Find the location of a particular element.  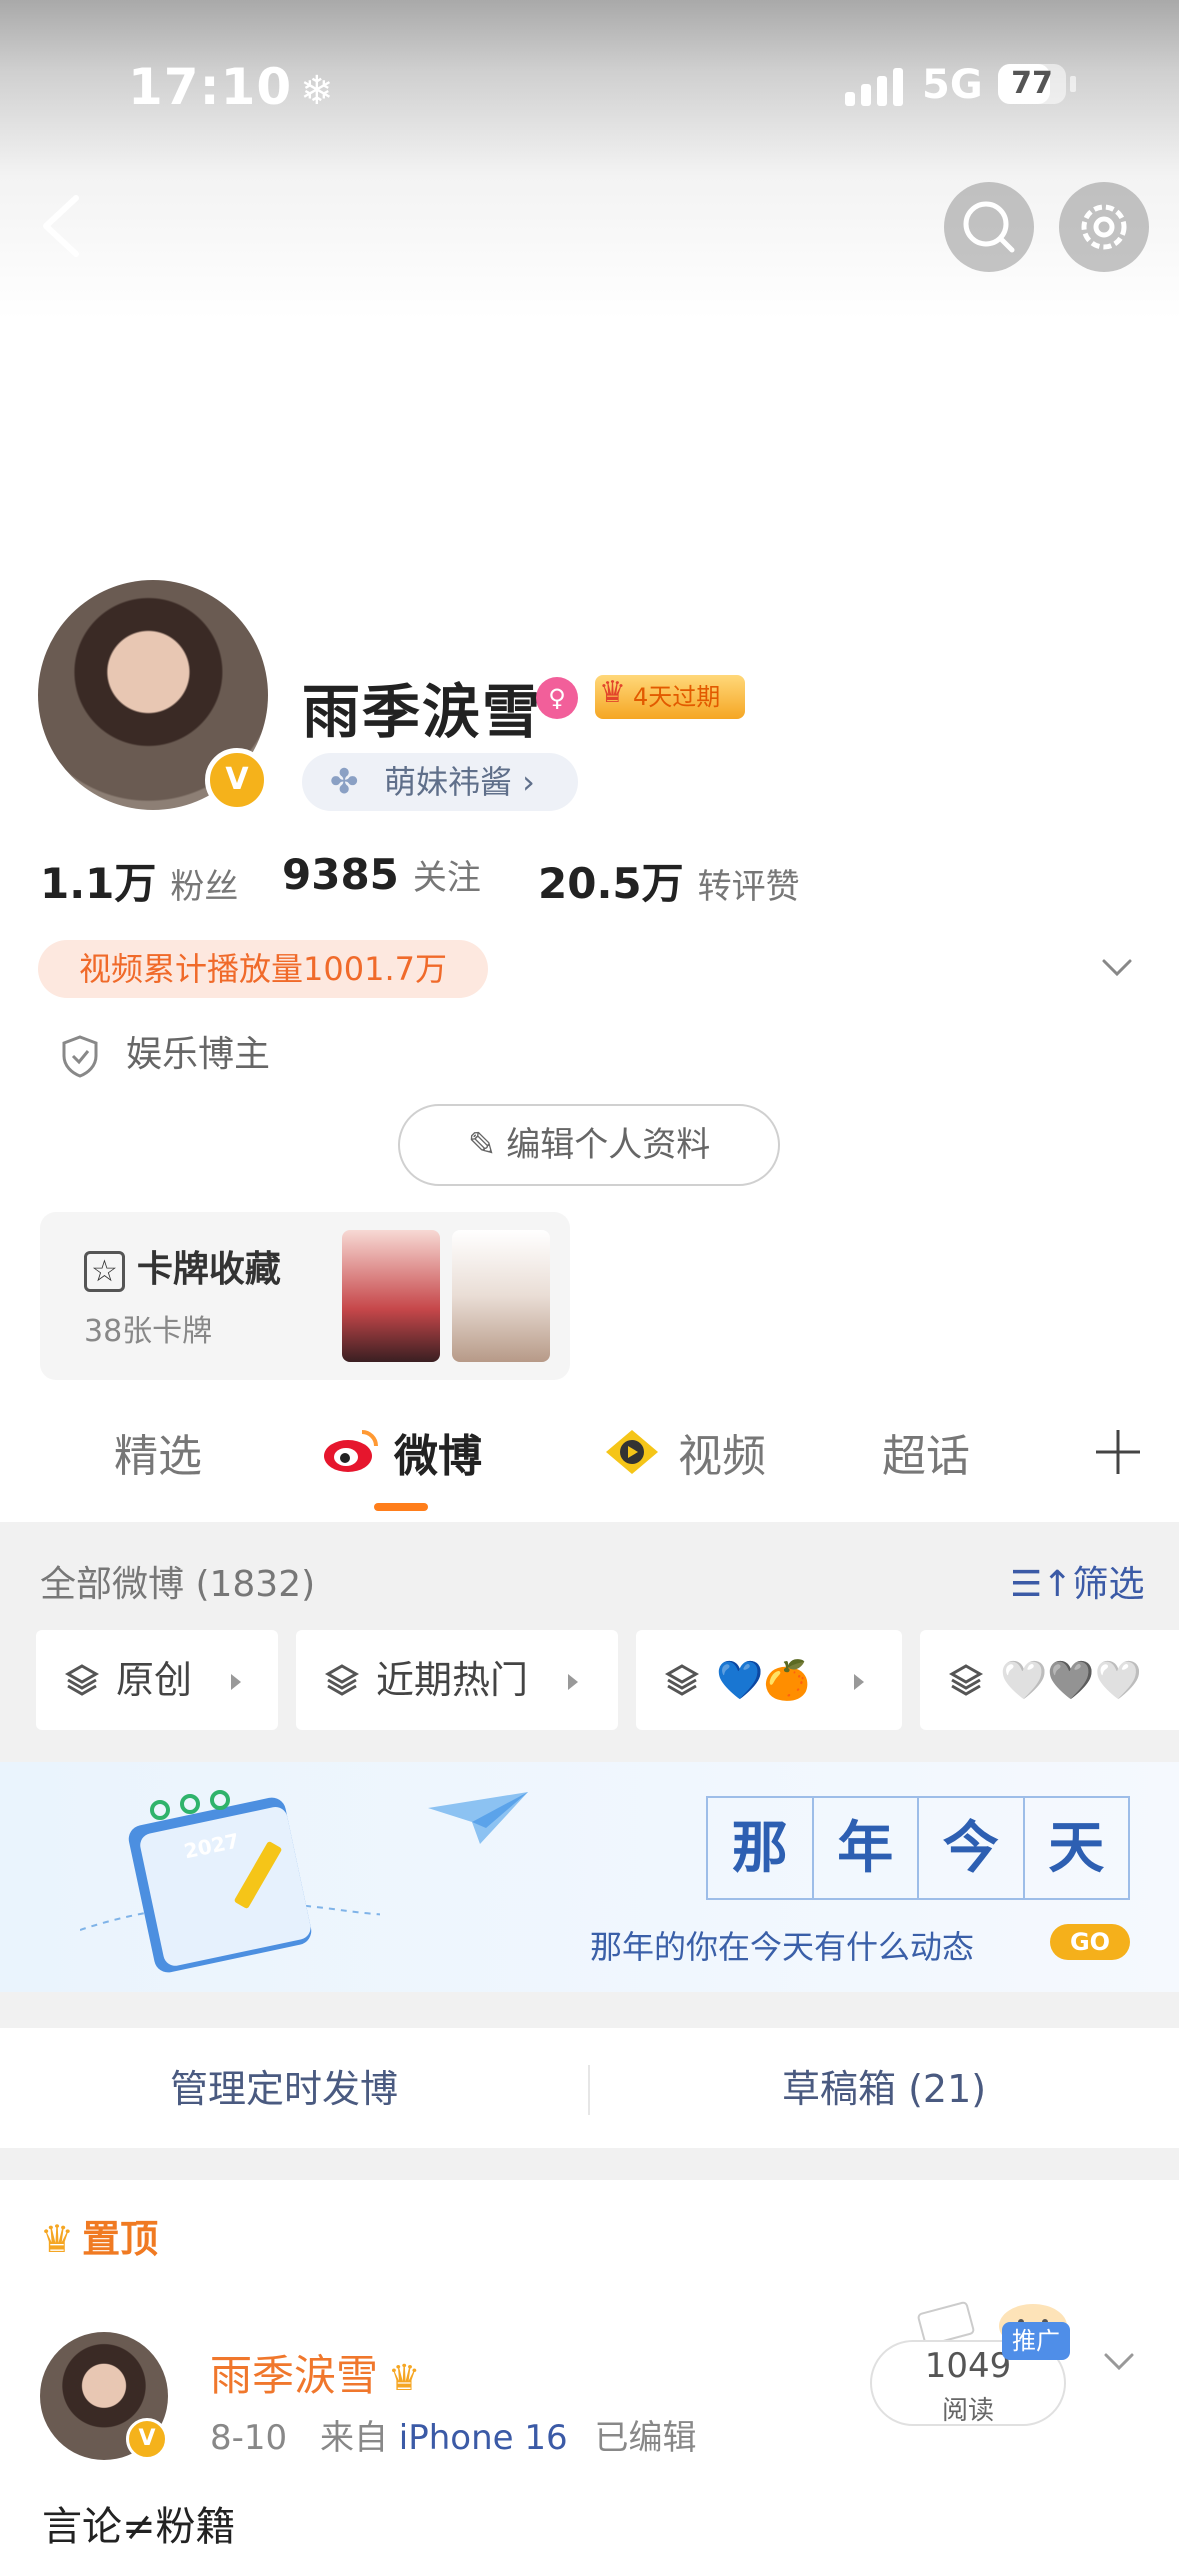

stat-value: 9385 is located at coordinates (340, 874).